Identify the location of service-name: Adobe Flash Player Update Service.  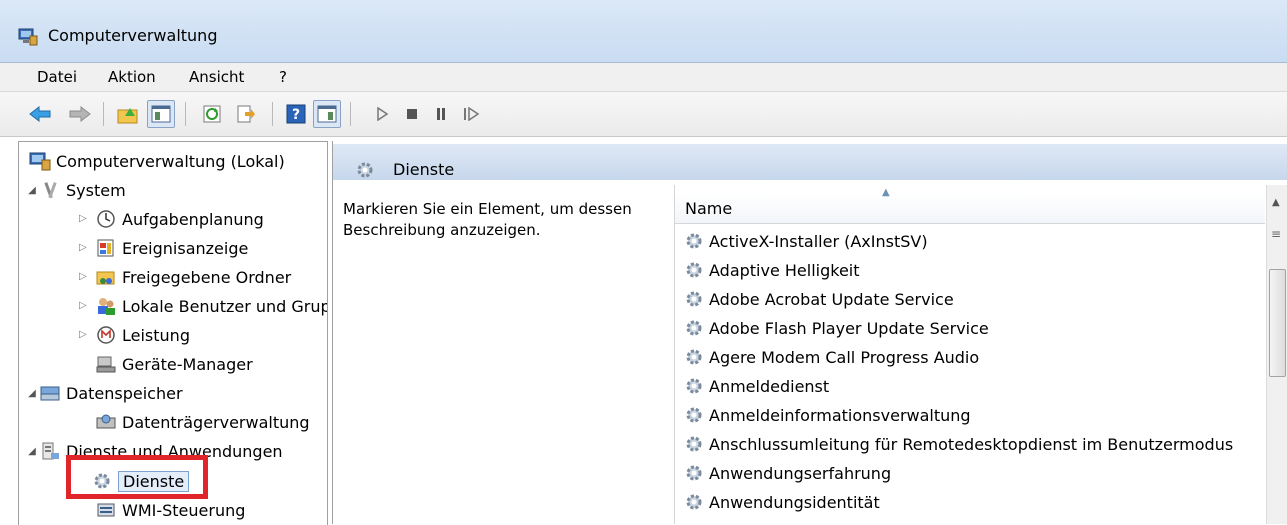
(849, 328).